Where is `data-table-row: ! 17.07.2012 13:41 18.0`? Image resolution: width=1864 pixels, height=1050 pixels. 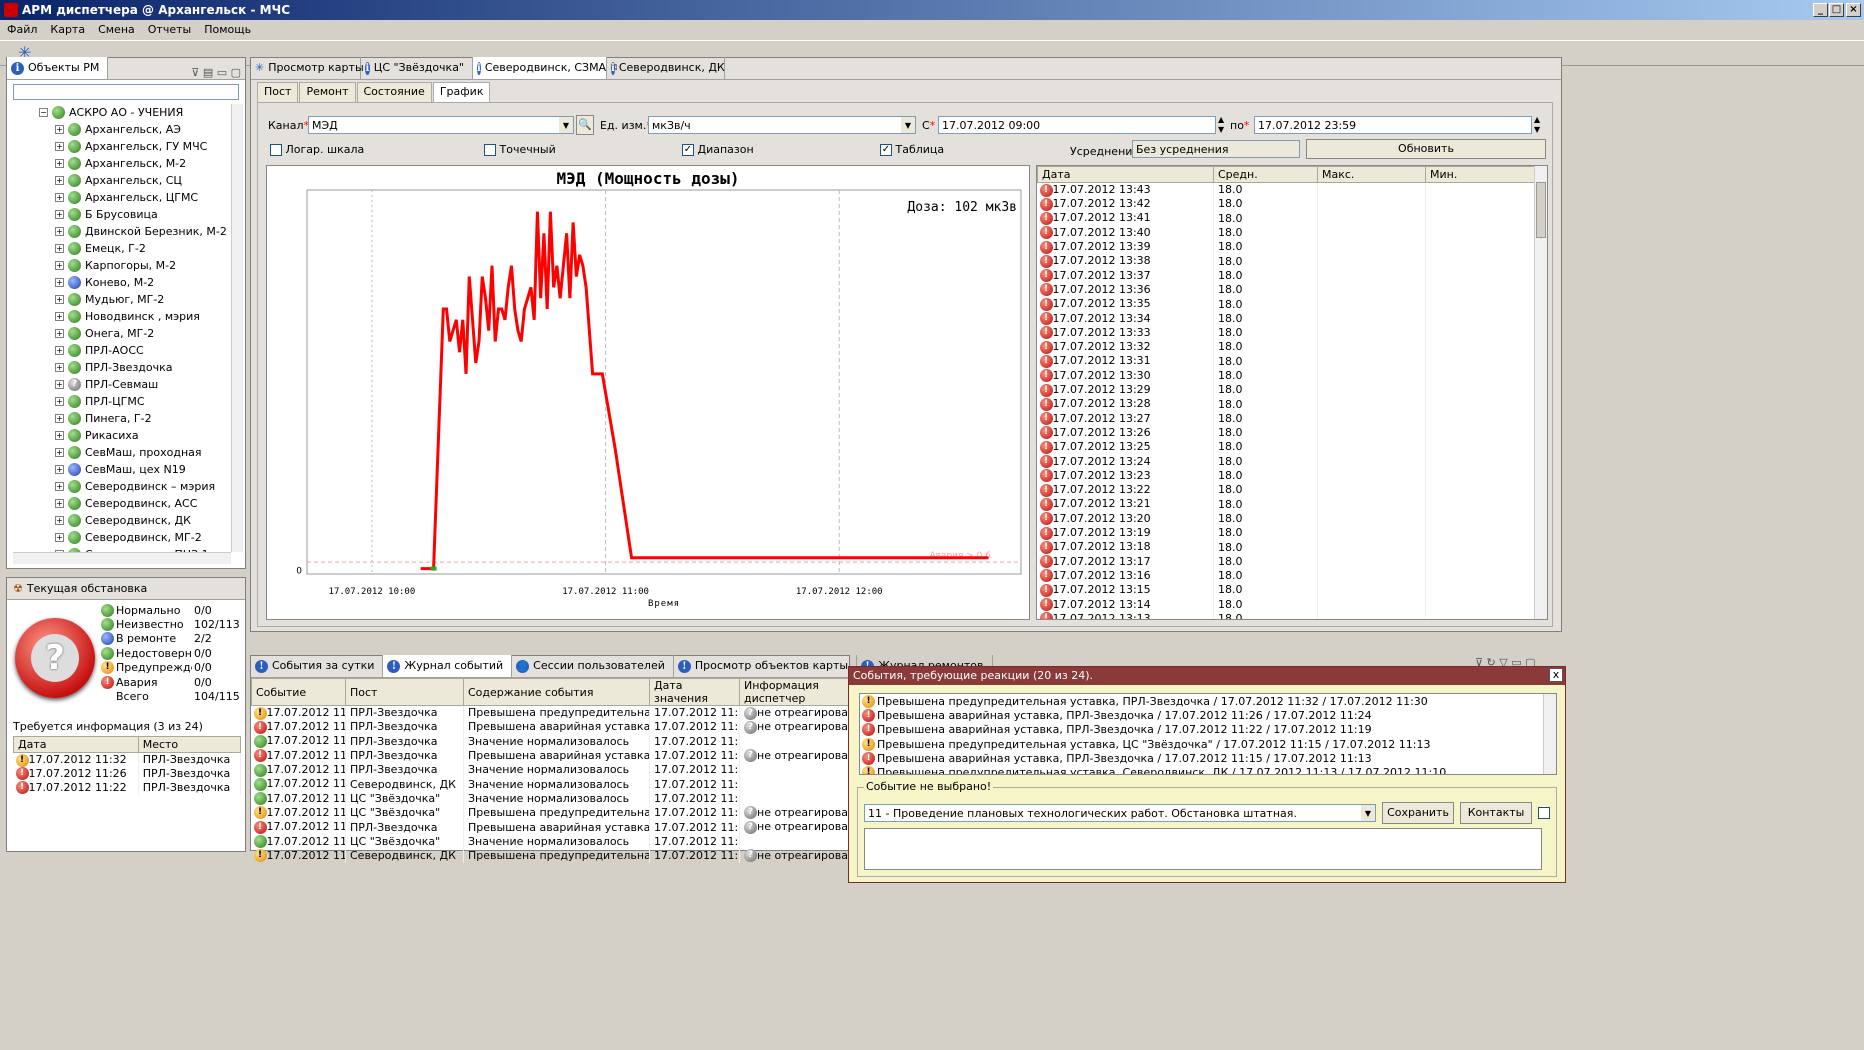 data-table-row: ! 17.07.2012 13:41 18.0 is located at coordinates (1286, 218).